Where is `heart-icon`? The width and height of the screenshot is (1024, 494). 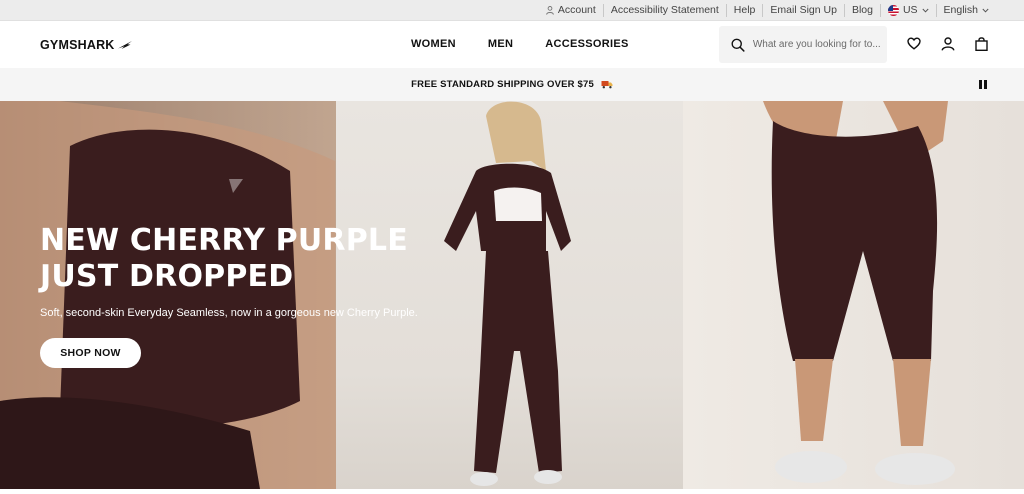 heart-icon is located at coordinates (914, 43).